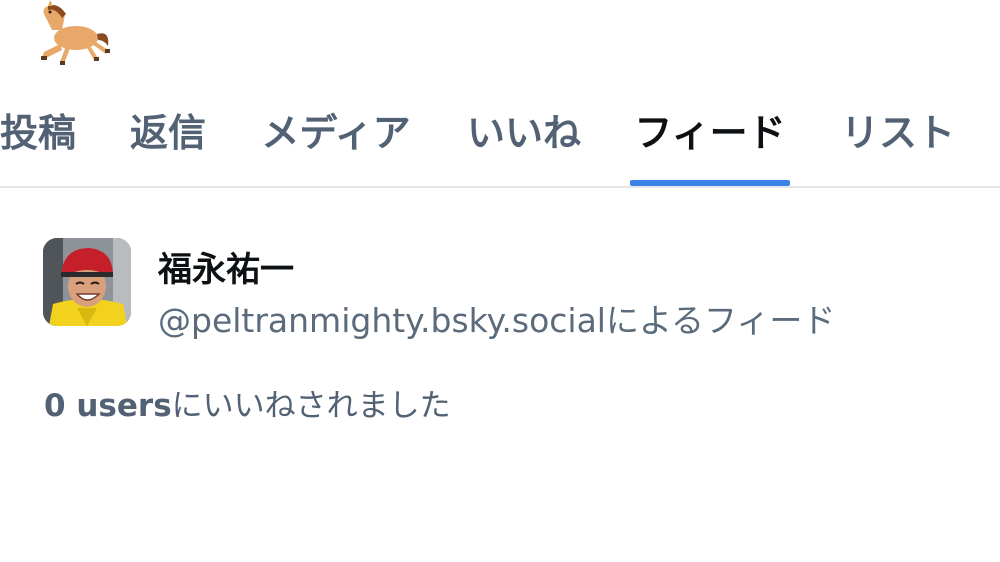  I want to click on feed-avatar, so click(87, 282).